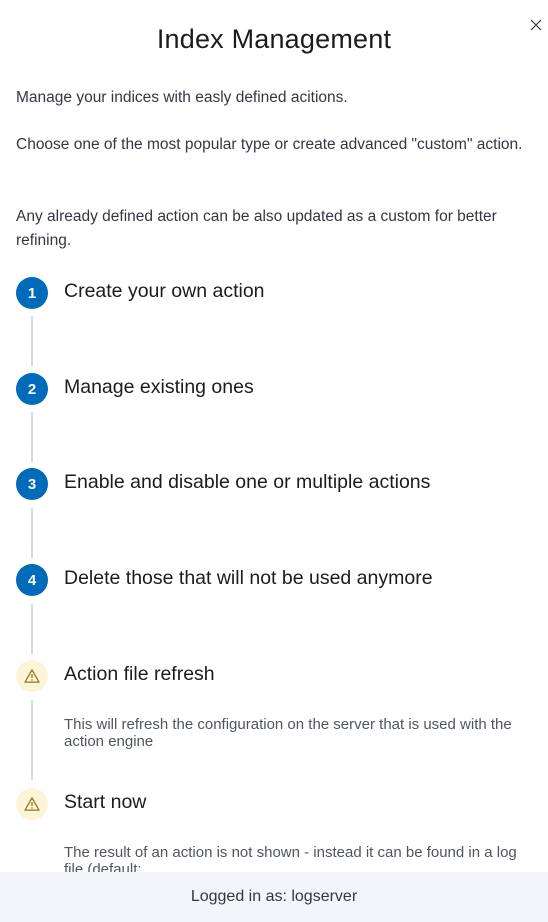 The image size is (548, 922). What do you see at coordinates (32, 293) in the screenshot?
I see `step-number-badge: 1` at bounding box center [32, 293].